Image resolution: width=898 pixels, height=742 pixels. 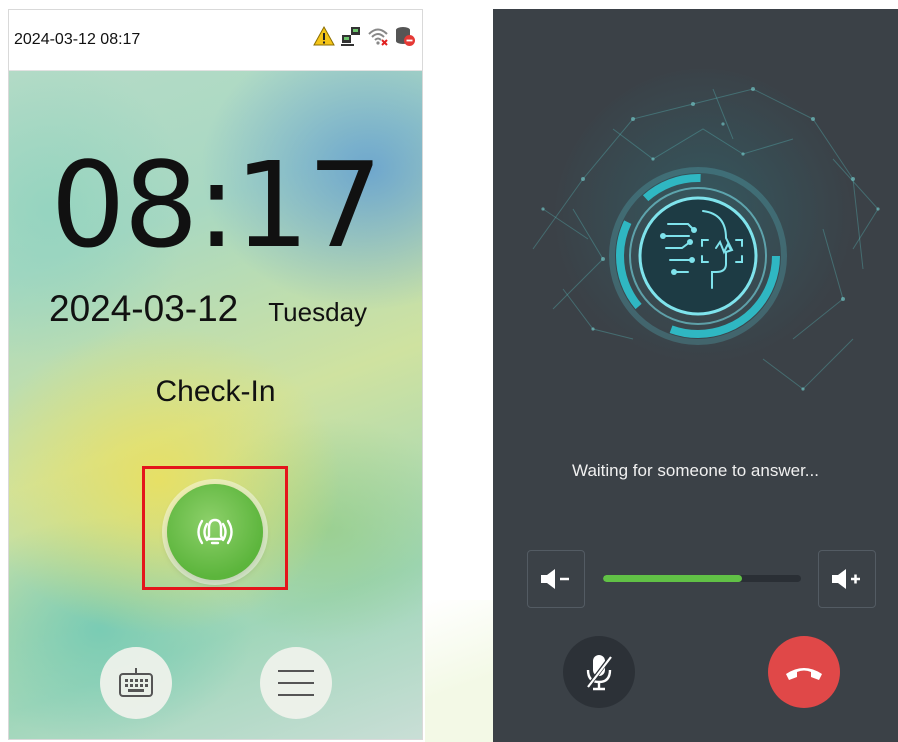 I want to click on mute-microphone-icon, so click(x=599, y=672).